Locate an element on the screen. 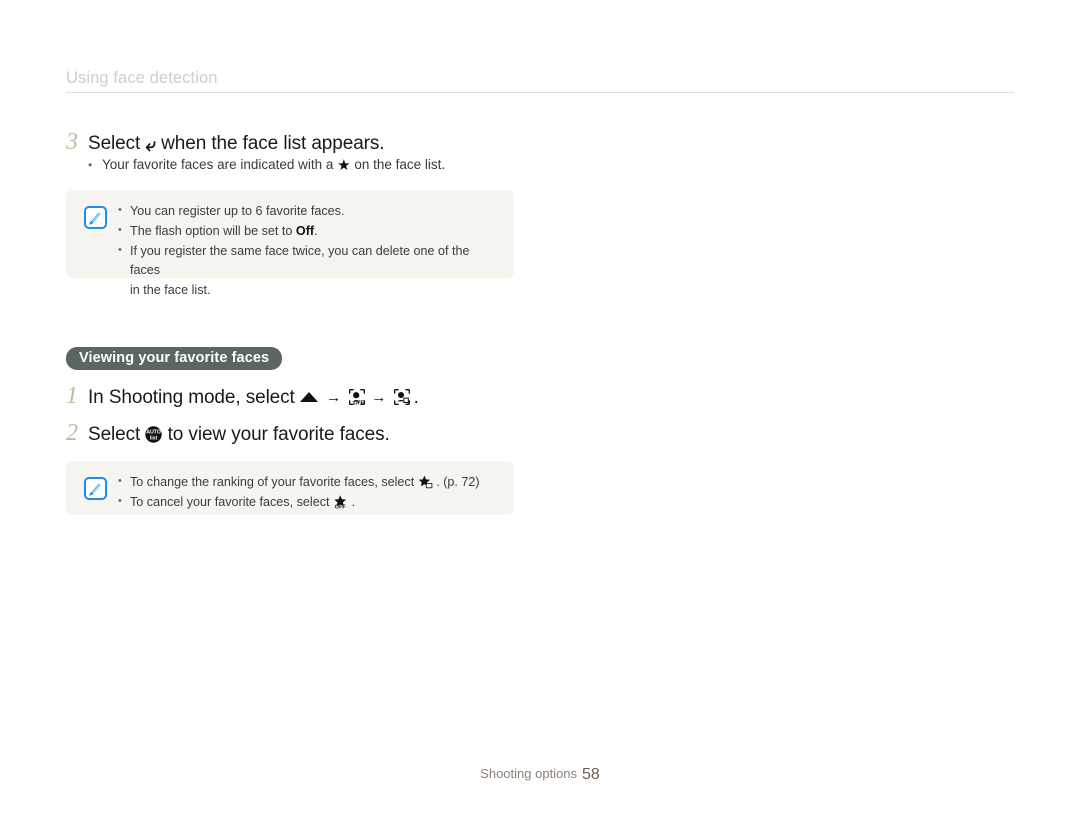  step-3-number: 3 is located at coordinates (72, 142).